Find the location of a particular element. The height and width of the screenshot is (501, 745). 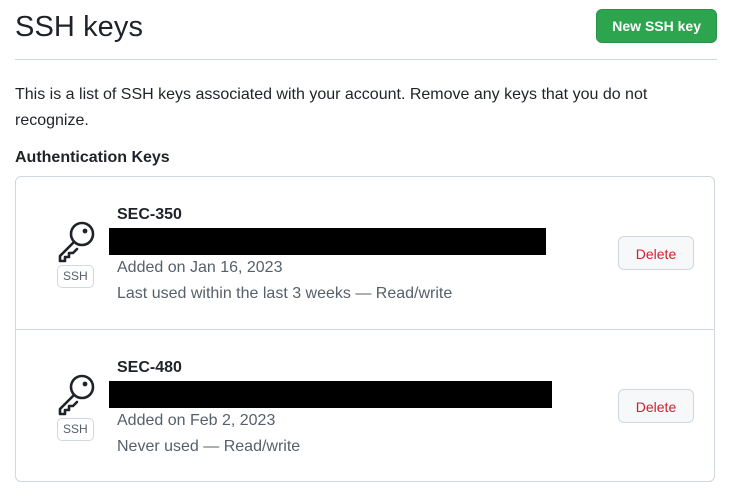

page-title: SSH keys is located at coordinates (79, 27).